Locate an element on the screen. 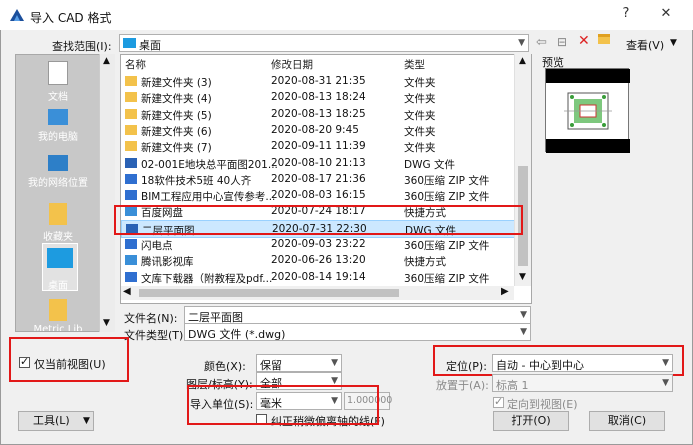 The image size is (693, 445). filetype-value: DWG 文件 (*.dwg) is located at coordinates (237, 334).